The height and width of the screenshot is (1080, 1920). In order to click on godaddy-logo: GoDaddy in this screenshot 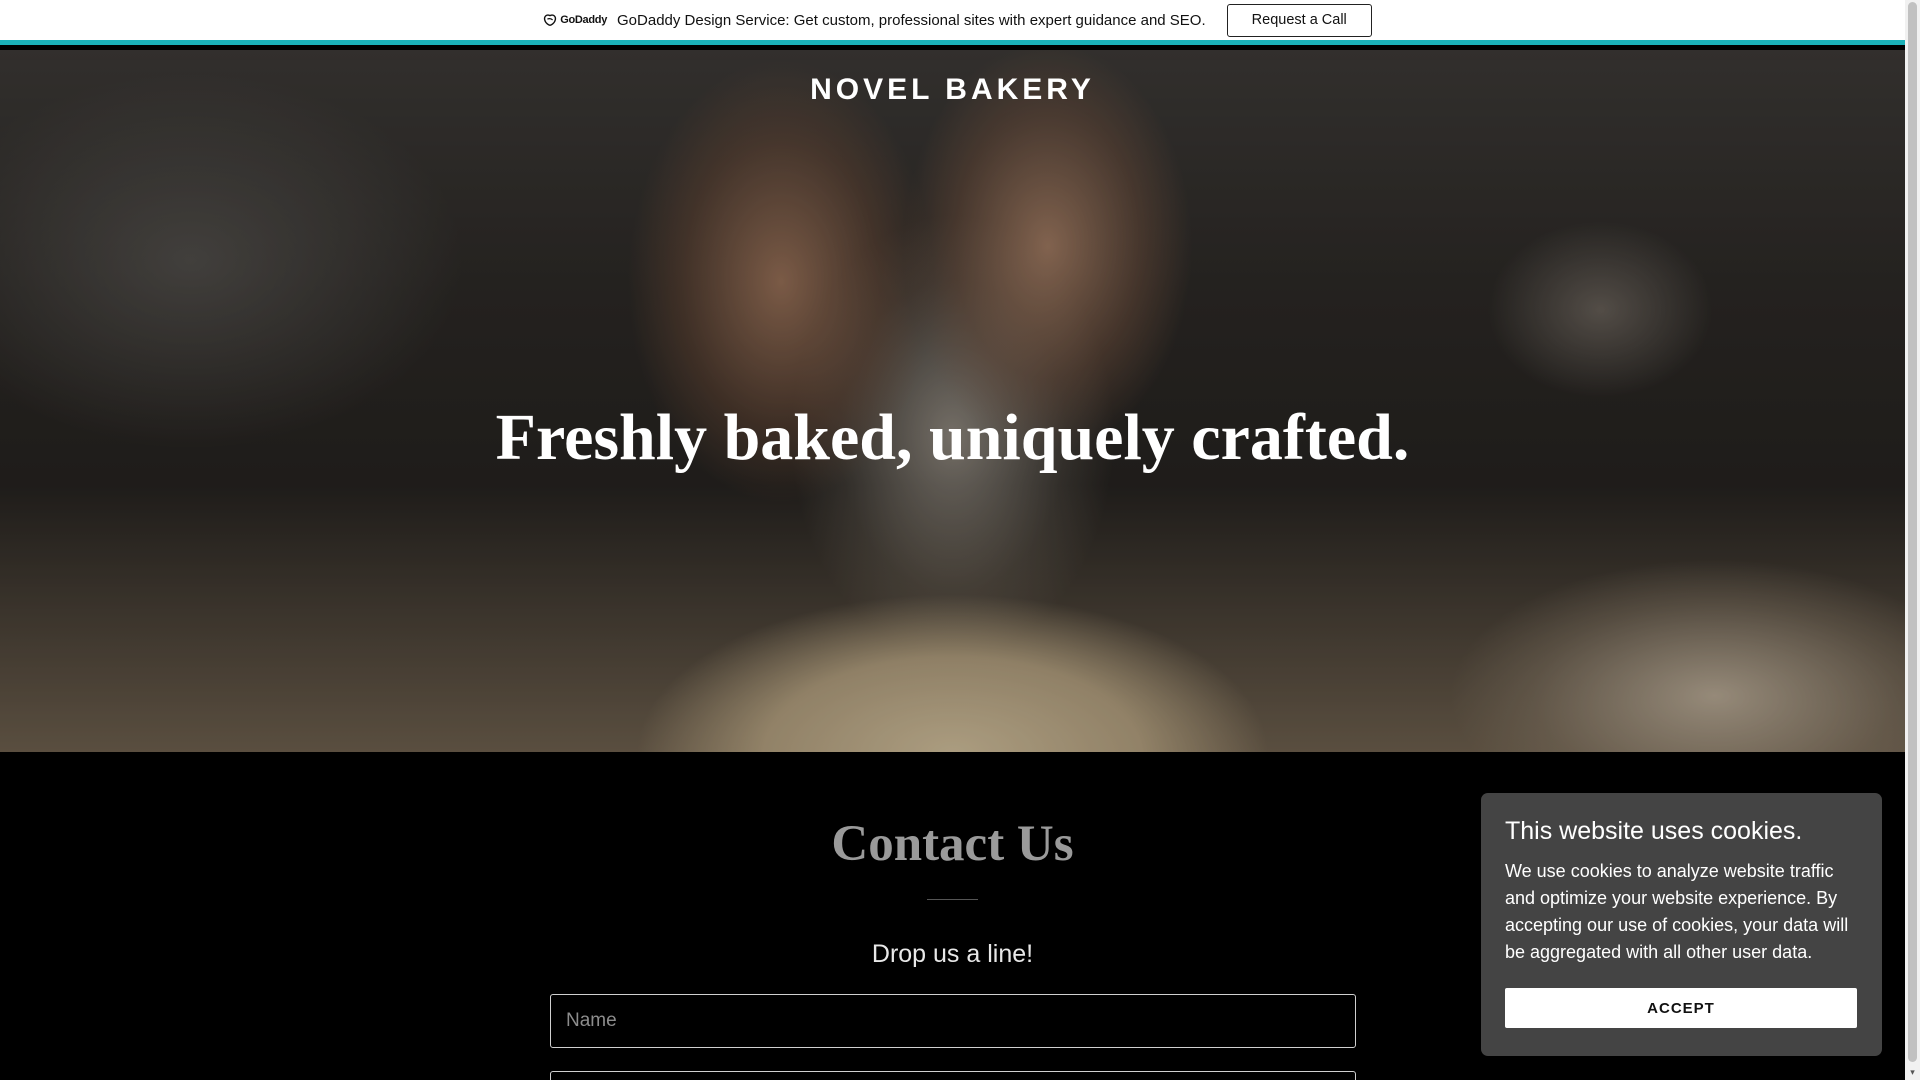, I will do `click(575, 20)`.